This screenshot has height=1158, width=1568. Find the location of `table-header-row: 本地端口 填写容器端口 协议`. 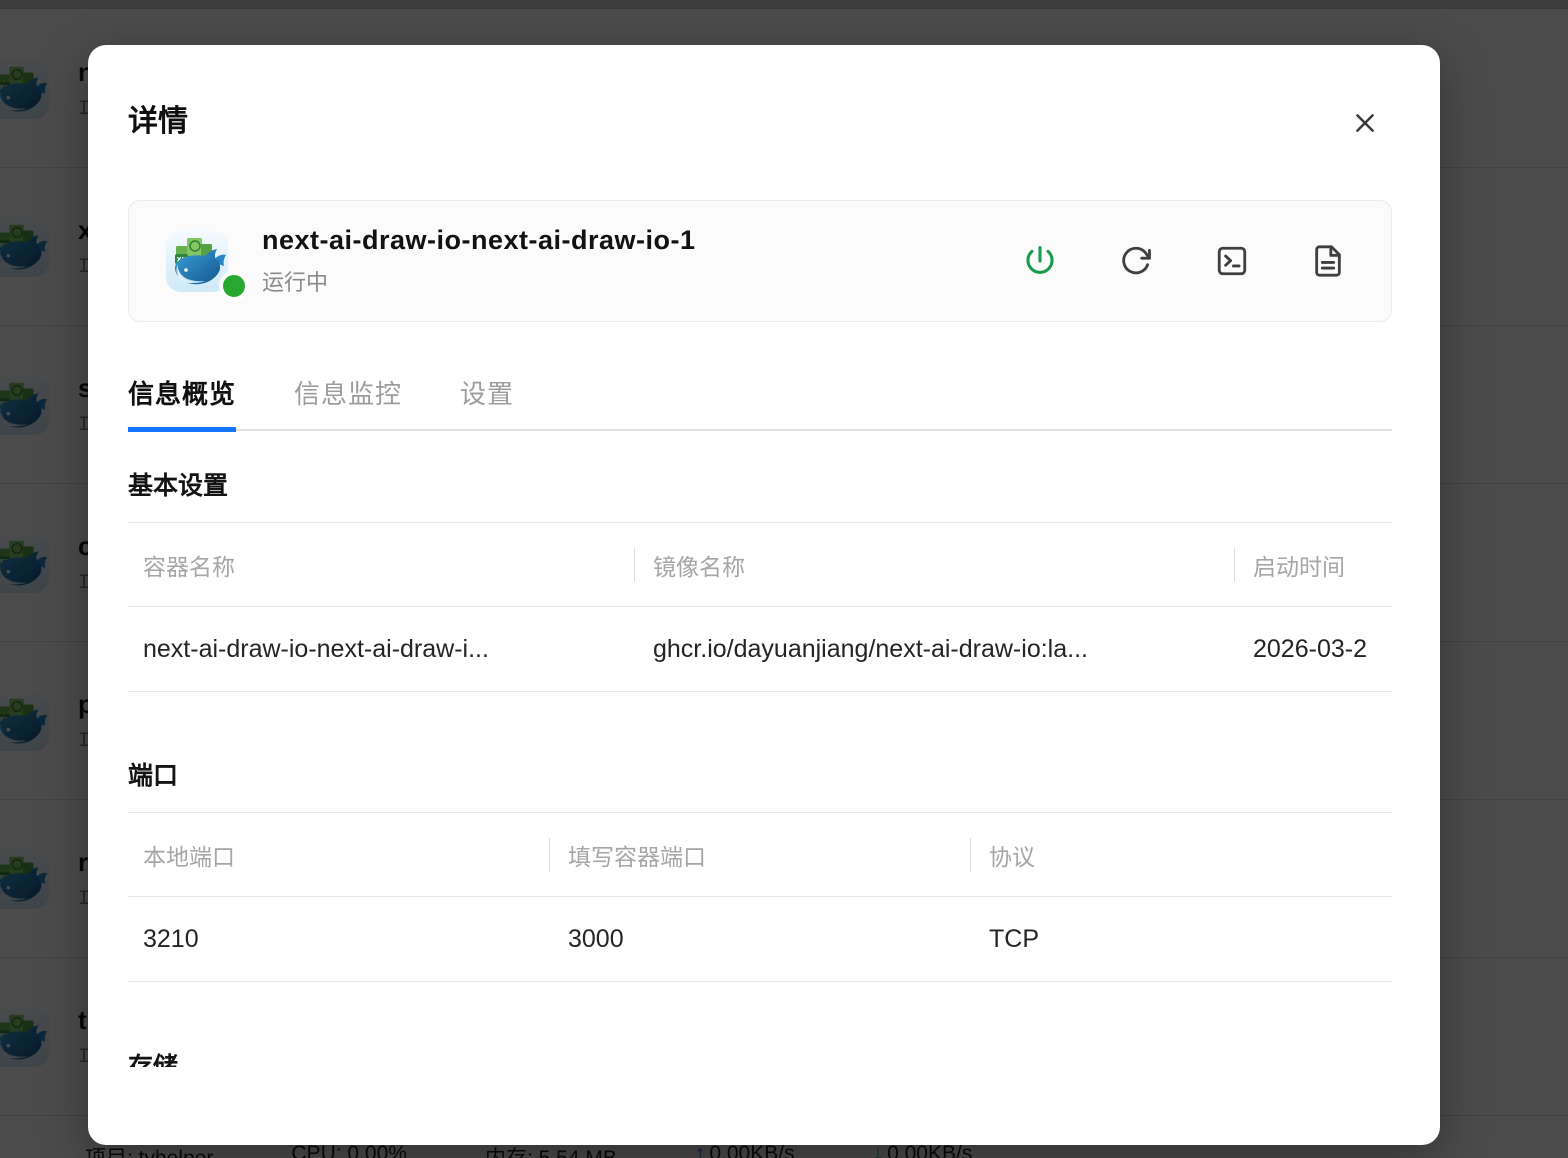

table-header-row: 本地端口 填写容器端口 协议 is located at coordinates (760, 855).